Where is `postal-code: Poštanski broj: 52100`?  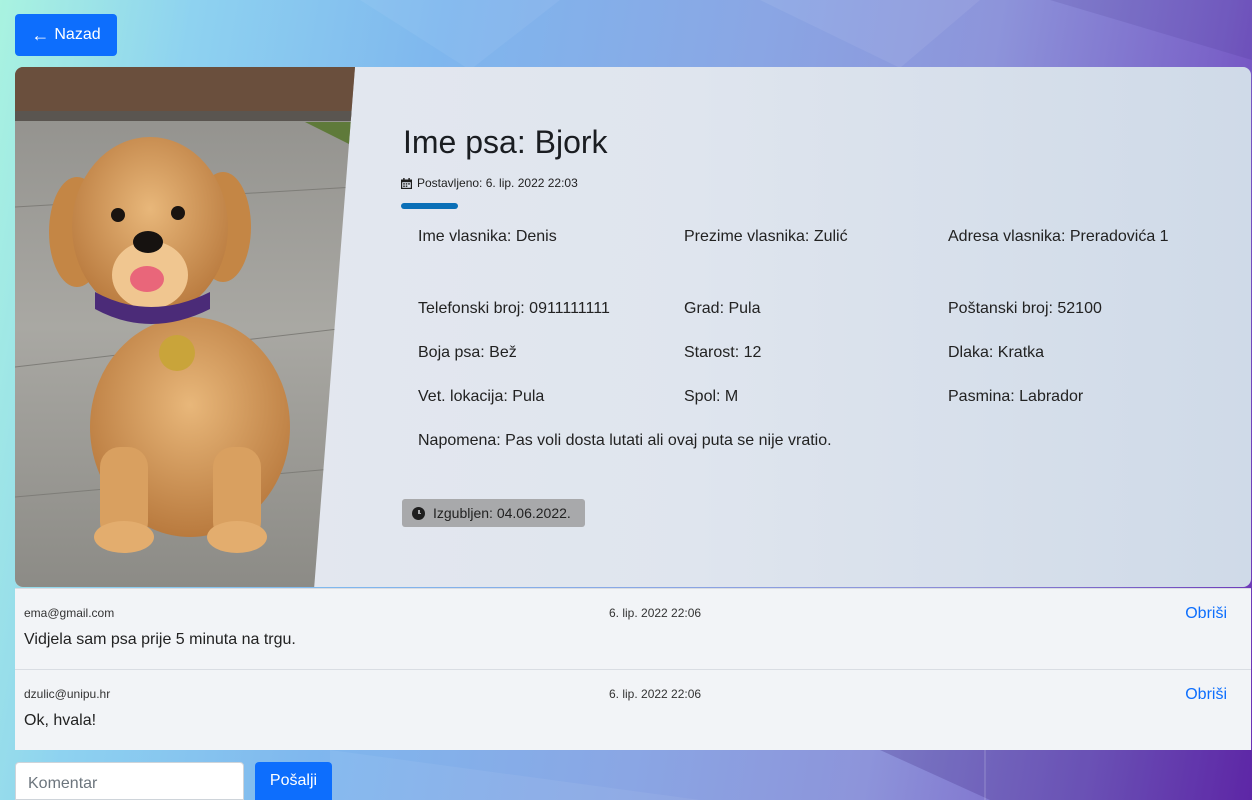
postal-code: Poštanski broj: 52100 is located at coordinates (1025, 308).